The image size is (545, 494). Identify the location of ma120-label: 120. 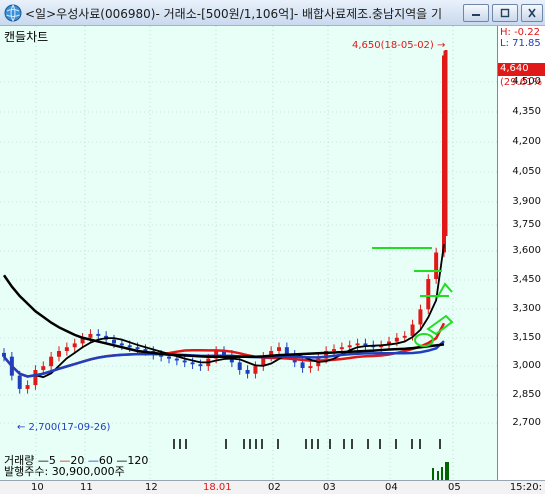
(138, 460).